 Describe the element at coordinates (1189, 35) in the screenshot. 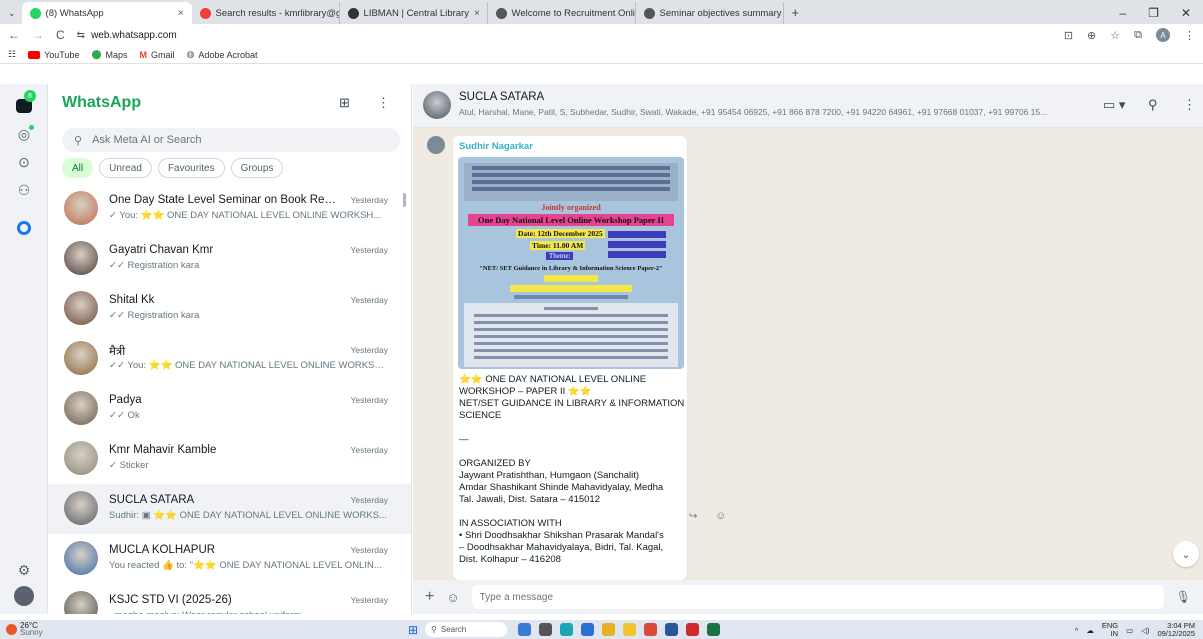

I see `browser-menu-icon: ⋮` at that location.